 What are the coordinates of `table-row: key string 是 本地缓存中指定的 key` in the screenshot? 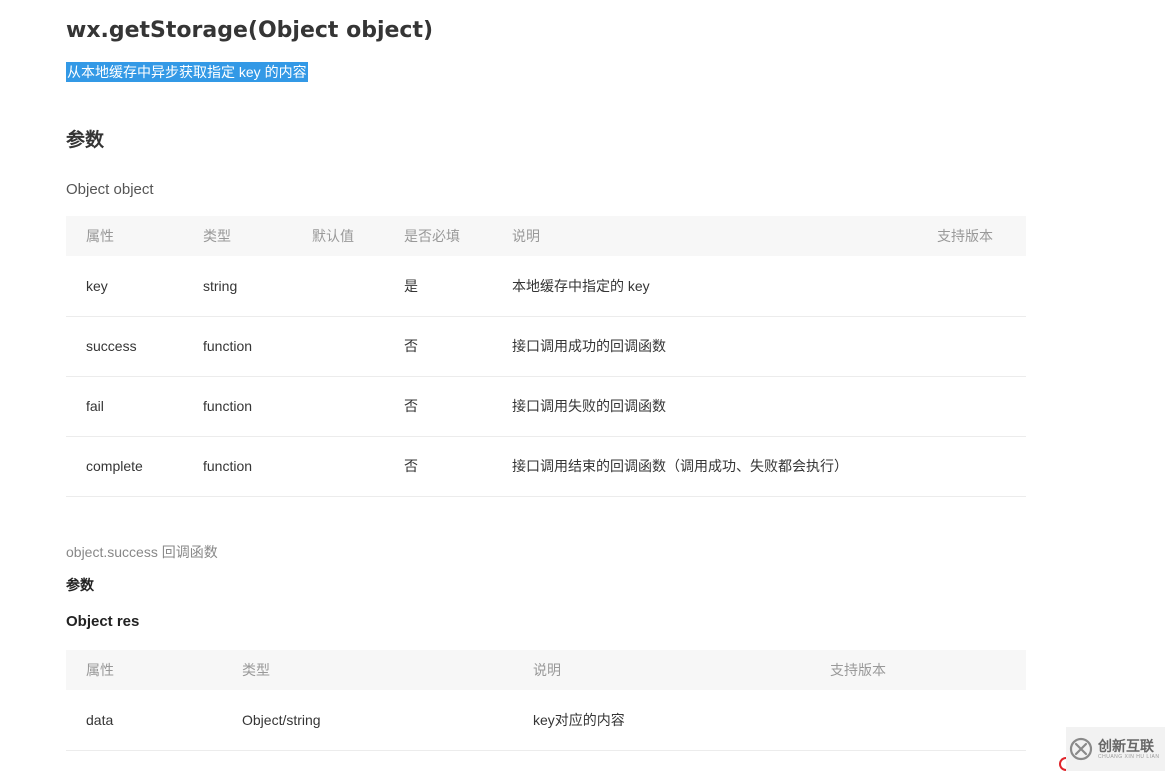 It's located at (546, 286).